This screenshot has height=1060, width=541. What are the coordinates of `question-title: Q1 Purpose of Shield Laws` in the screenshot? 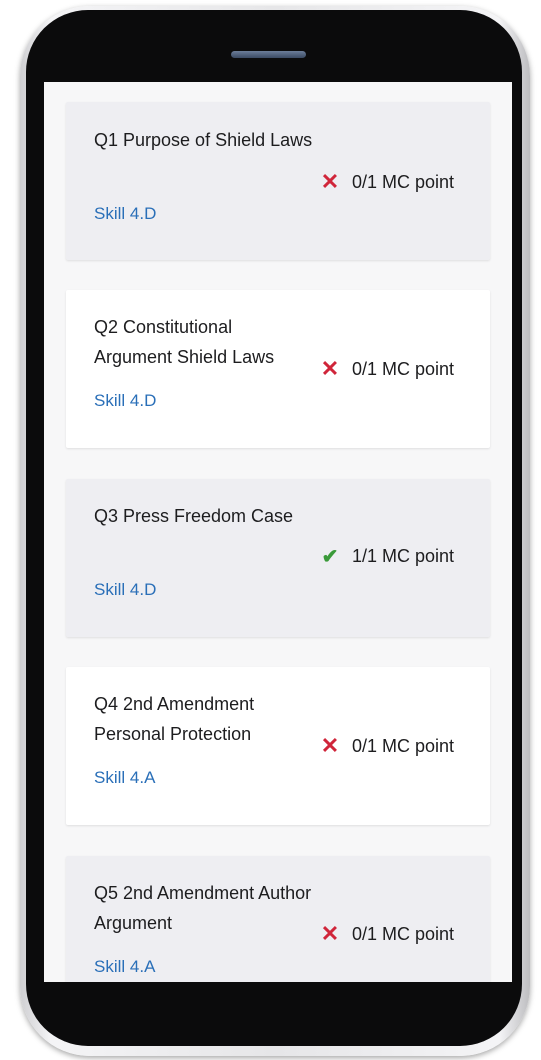 It's located at (204, 140).